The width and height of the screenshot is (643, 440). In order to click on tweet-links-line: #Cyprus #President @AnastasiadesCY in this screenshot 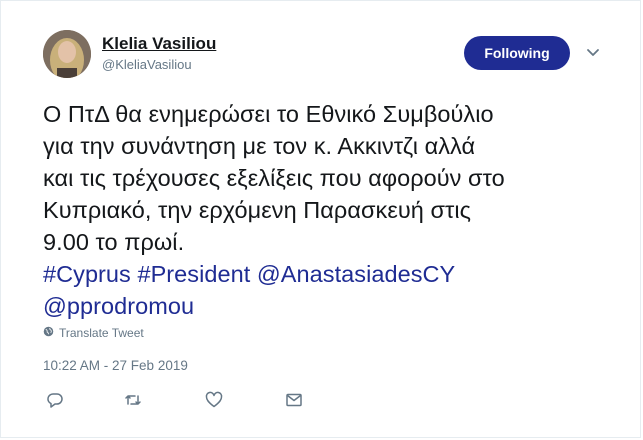, I will do `click(333, 274)`.